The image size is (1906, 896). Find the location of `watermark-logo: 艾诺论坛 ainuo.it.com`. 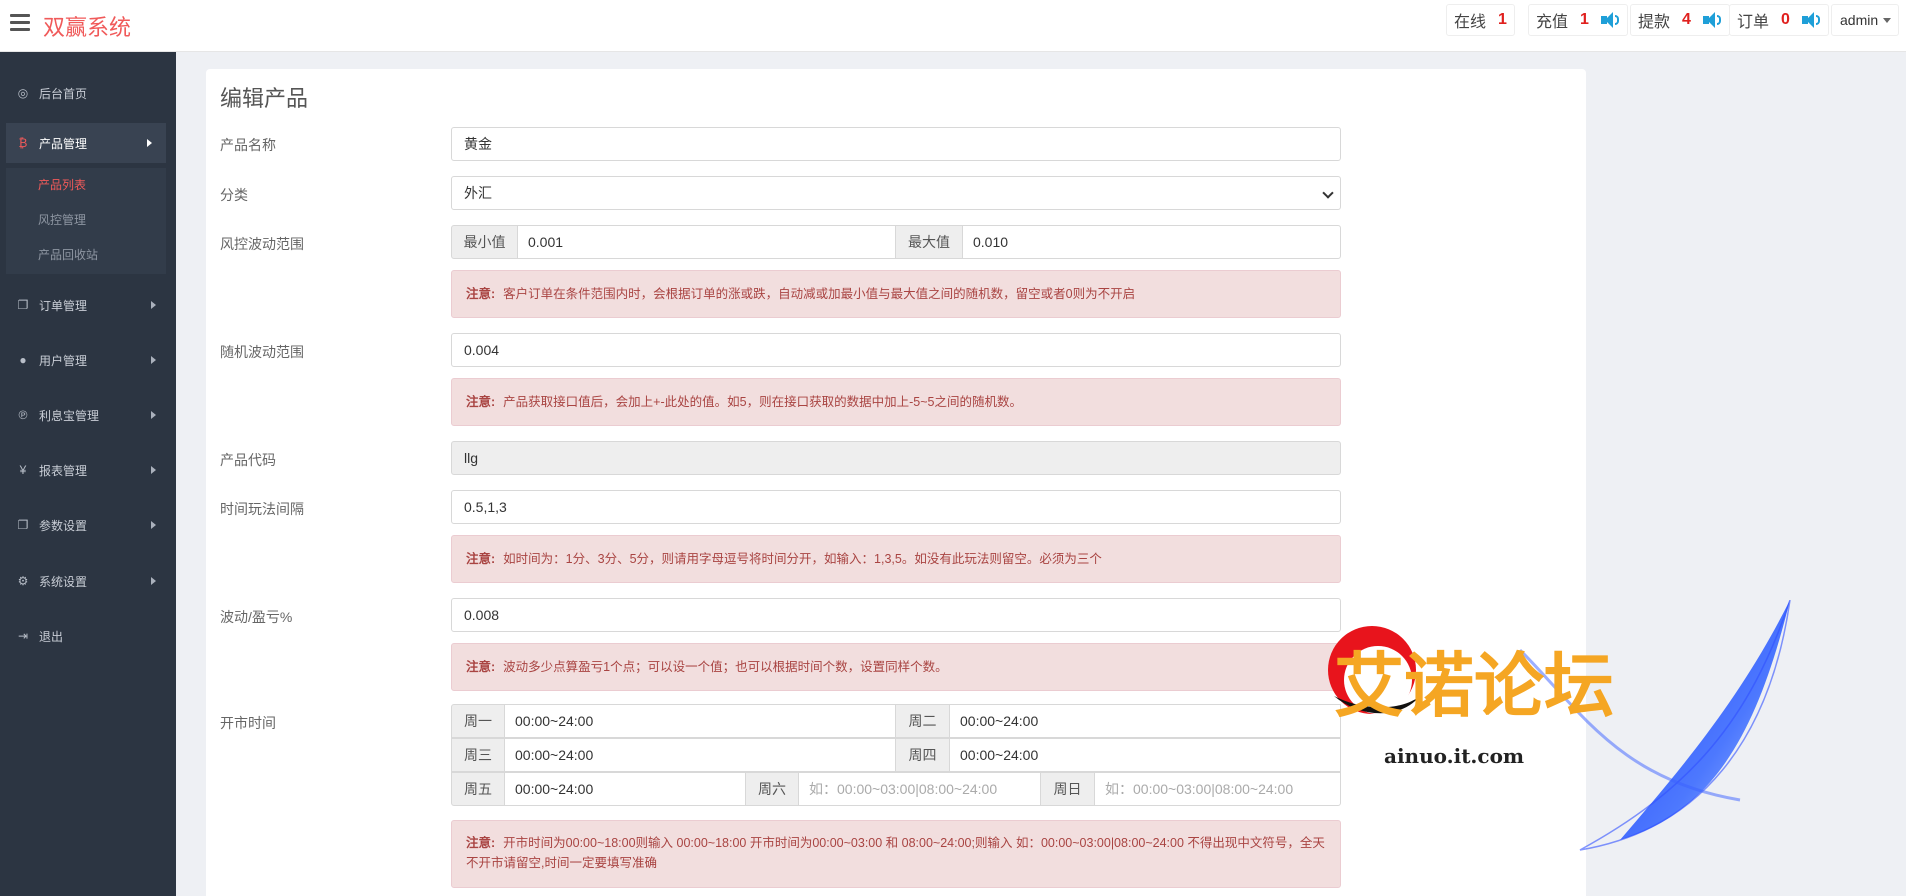

watermark-logo: 艾诺论坛 ainuo.it.com is located at coordinates (1559, 725).